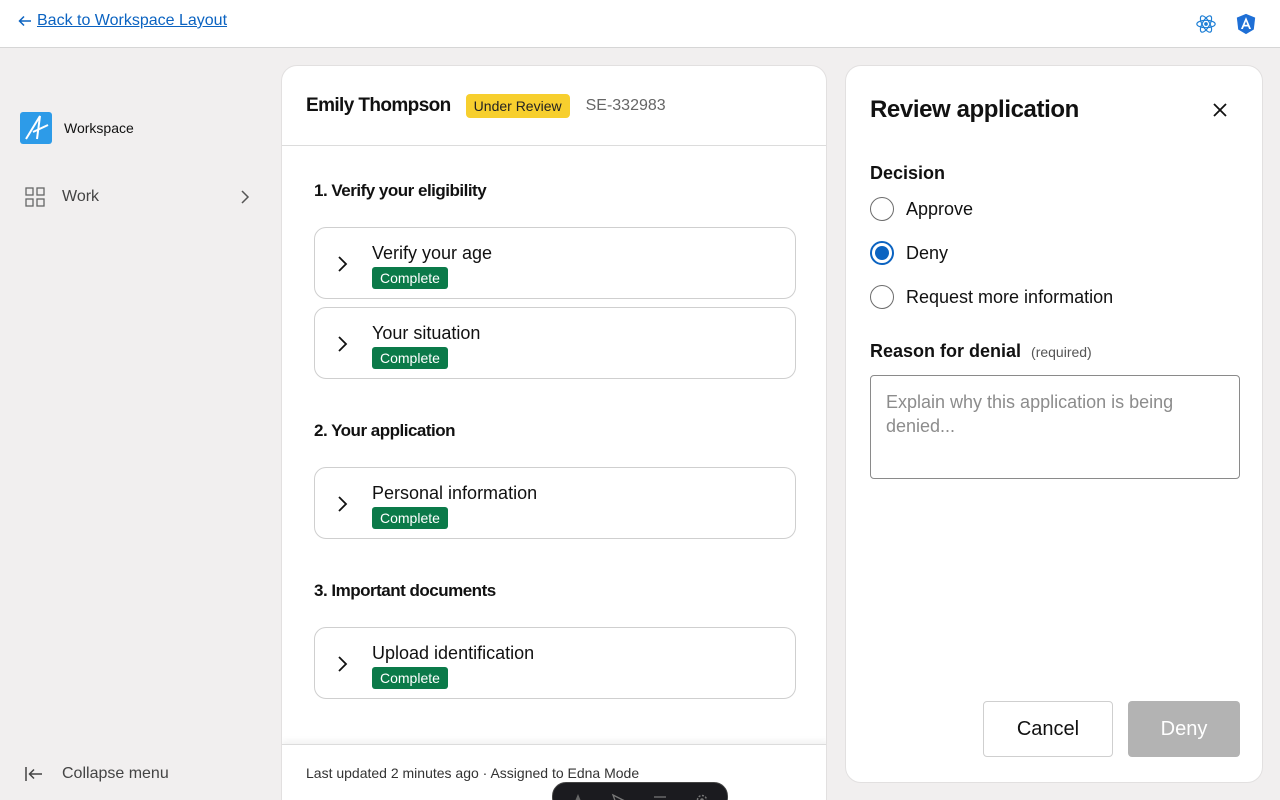 Image resolution: width=1280 pixels, height=800 pixels. Describe the element at coordinates (1061, 352) in the screenshot. I see `required-indicator: (required)` at that location.